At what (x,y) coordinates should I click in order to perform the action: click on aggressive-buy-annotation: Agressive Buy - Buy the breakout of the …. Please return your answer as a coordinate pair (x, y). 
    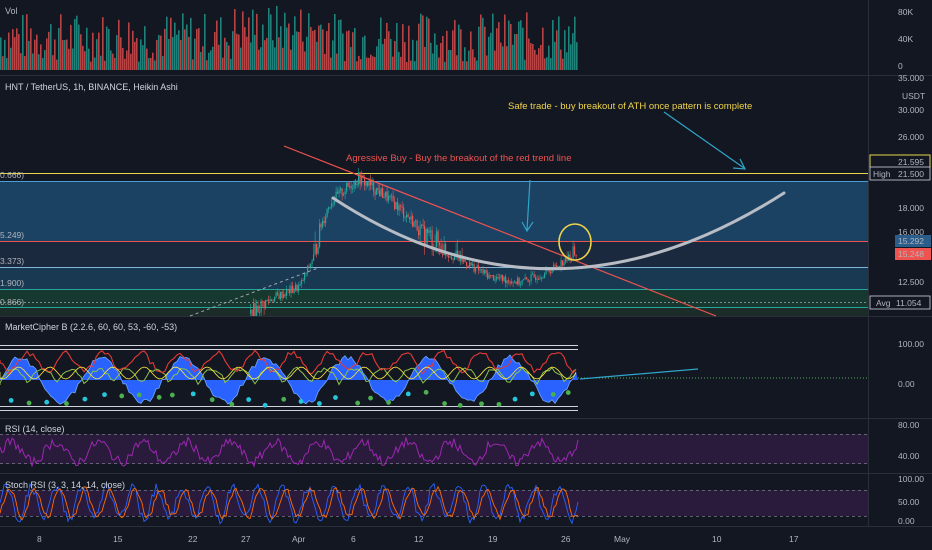
    Looking at the image, I should click on (459, 158).